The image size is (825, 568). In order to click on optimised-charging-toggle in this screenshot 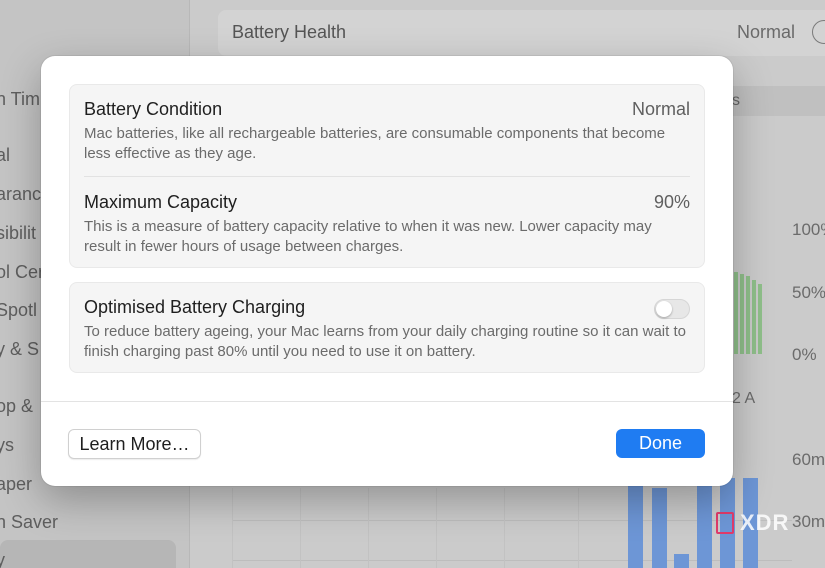, I will do `click(672, 309)`.